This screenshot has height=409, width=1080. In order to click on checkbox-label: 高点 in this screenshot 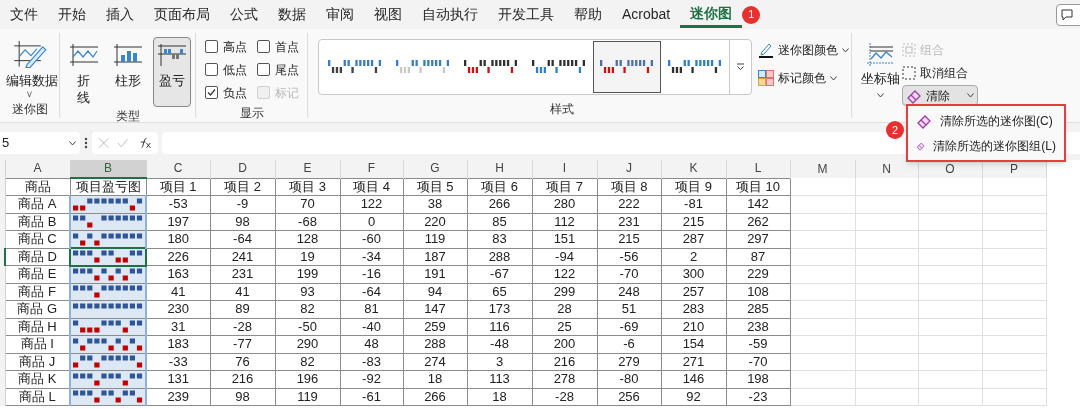, I will do `click(234, 47)`.